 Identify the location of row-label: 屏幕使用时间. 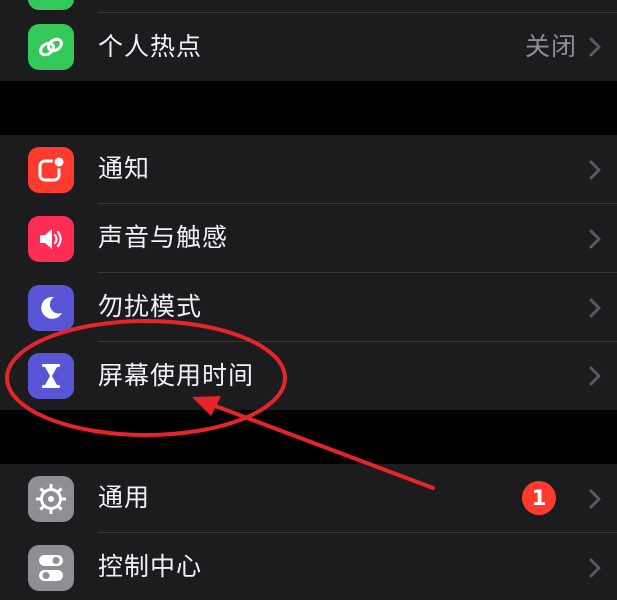
(176, 375).